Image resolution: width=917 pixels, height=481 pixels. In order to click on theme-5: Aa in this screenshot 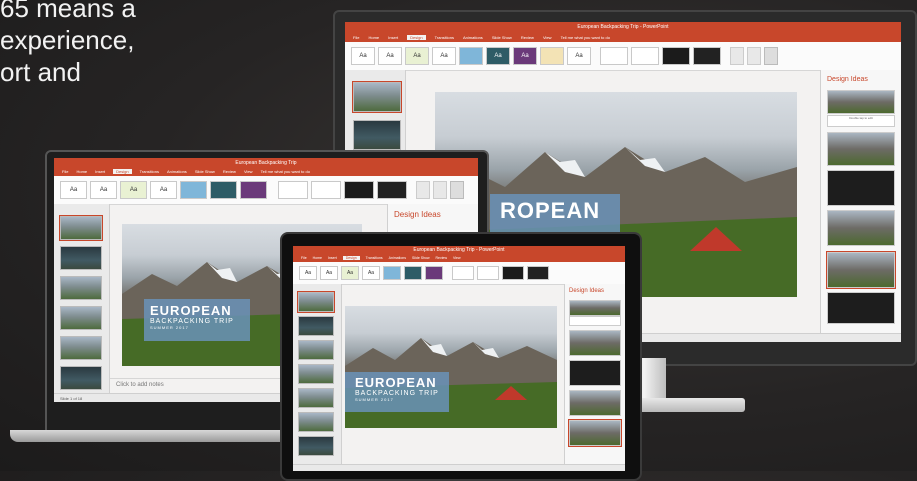, I will do `click(498, 56)`.